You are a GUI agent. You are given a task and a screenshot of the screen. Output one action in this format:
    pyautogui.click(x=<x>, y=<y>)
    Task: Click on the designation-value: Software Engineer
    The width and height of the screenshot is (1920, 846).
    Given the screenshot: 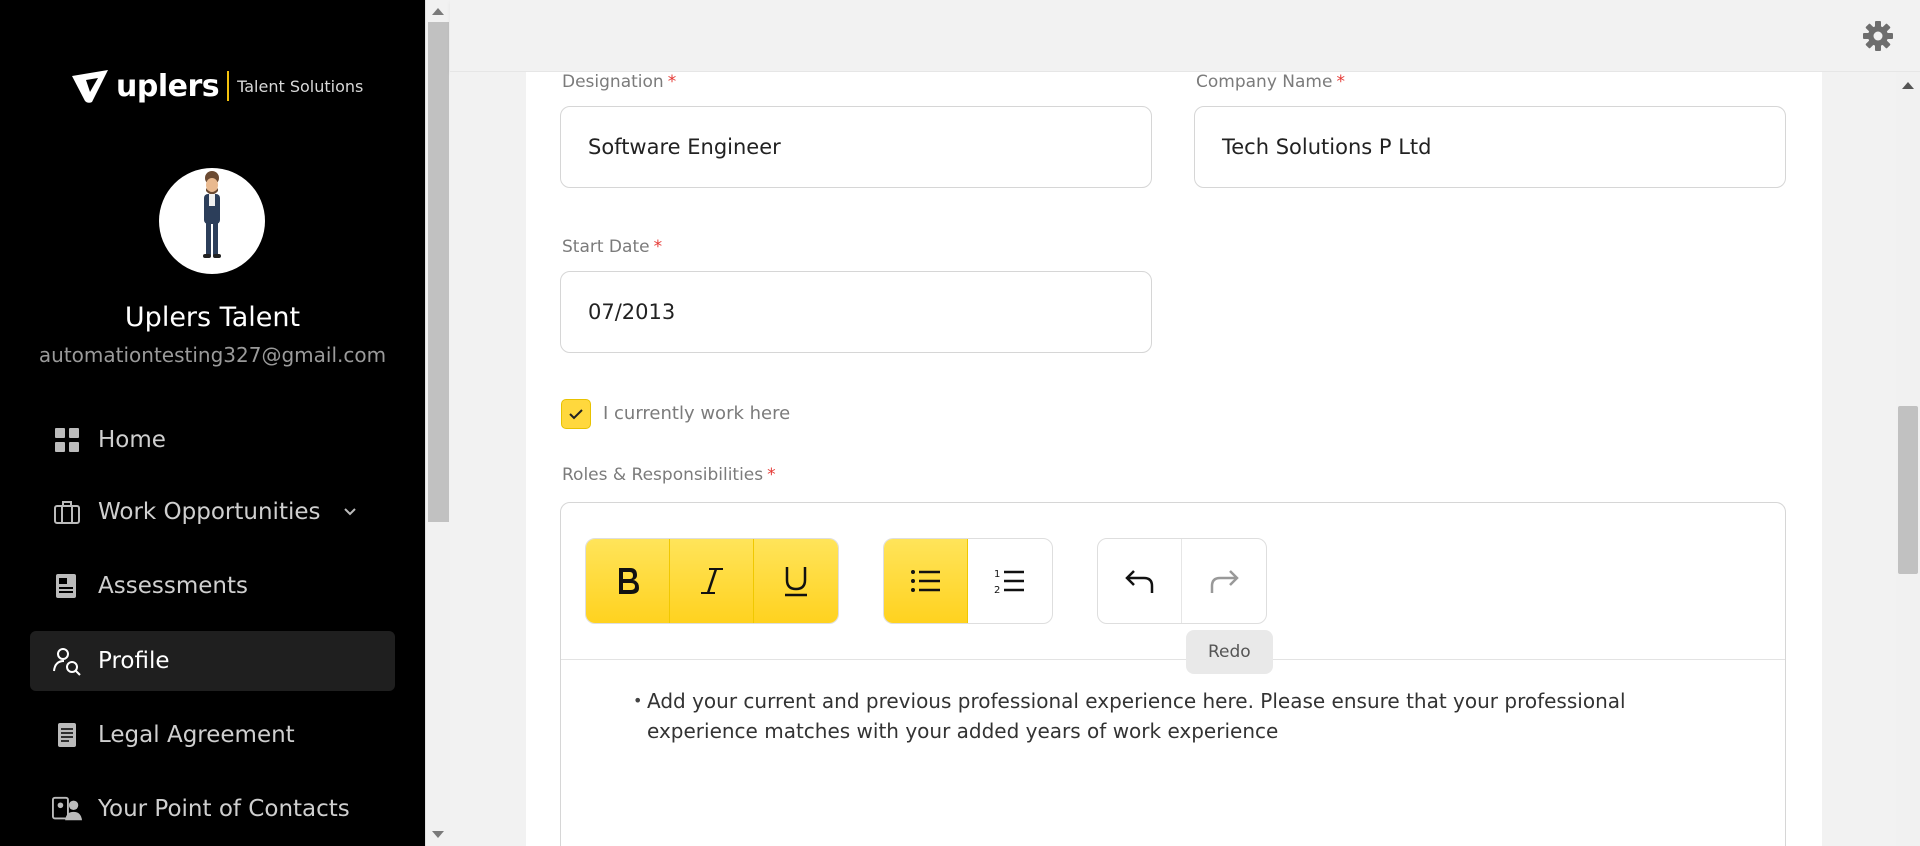 What is the action you would take?
    pyautogui.click(x=684, y=147)
    